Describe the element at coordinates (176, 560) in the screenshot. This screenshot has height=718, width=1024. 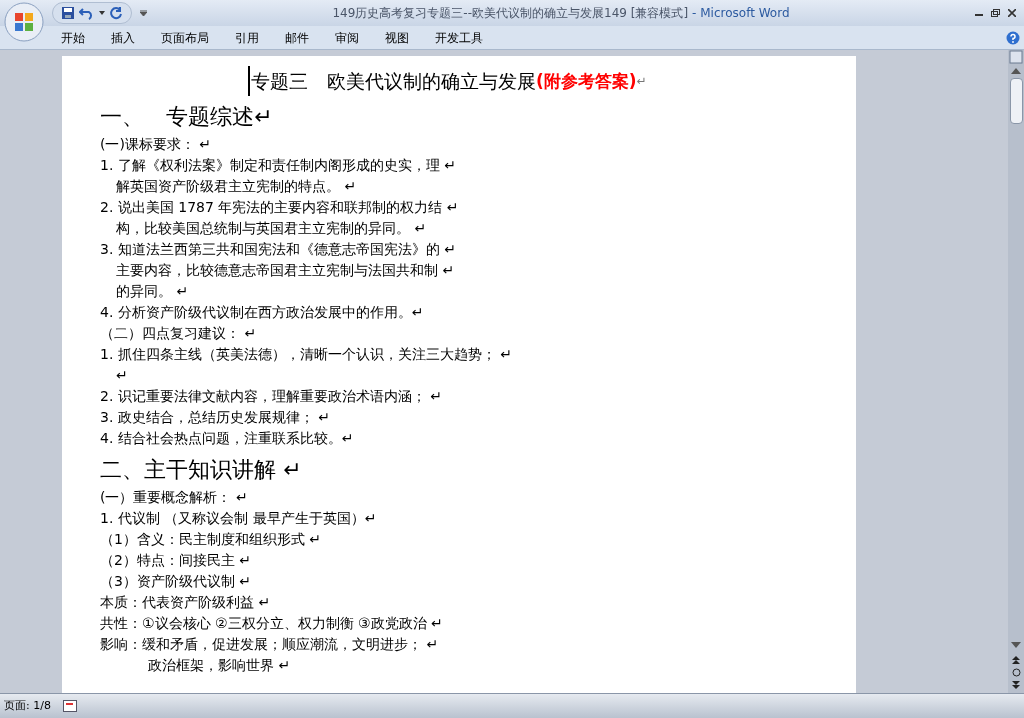
I see `body-text-line: （2）特点：间接民主 ↵` at that location.